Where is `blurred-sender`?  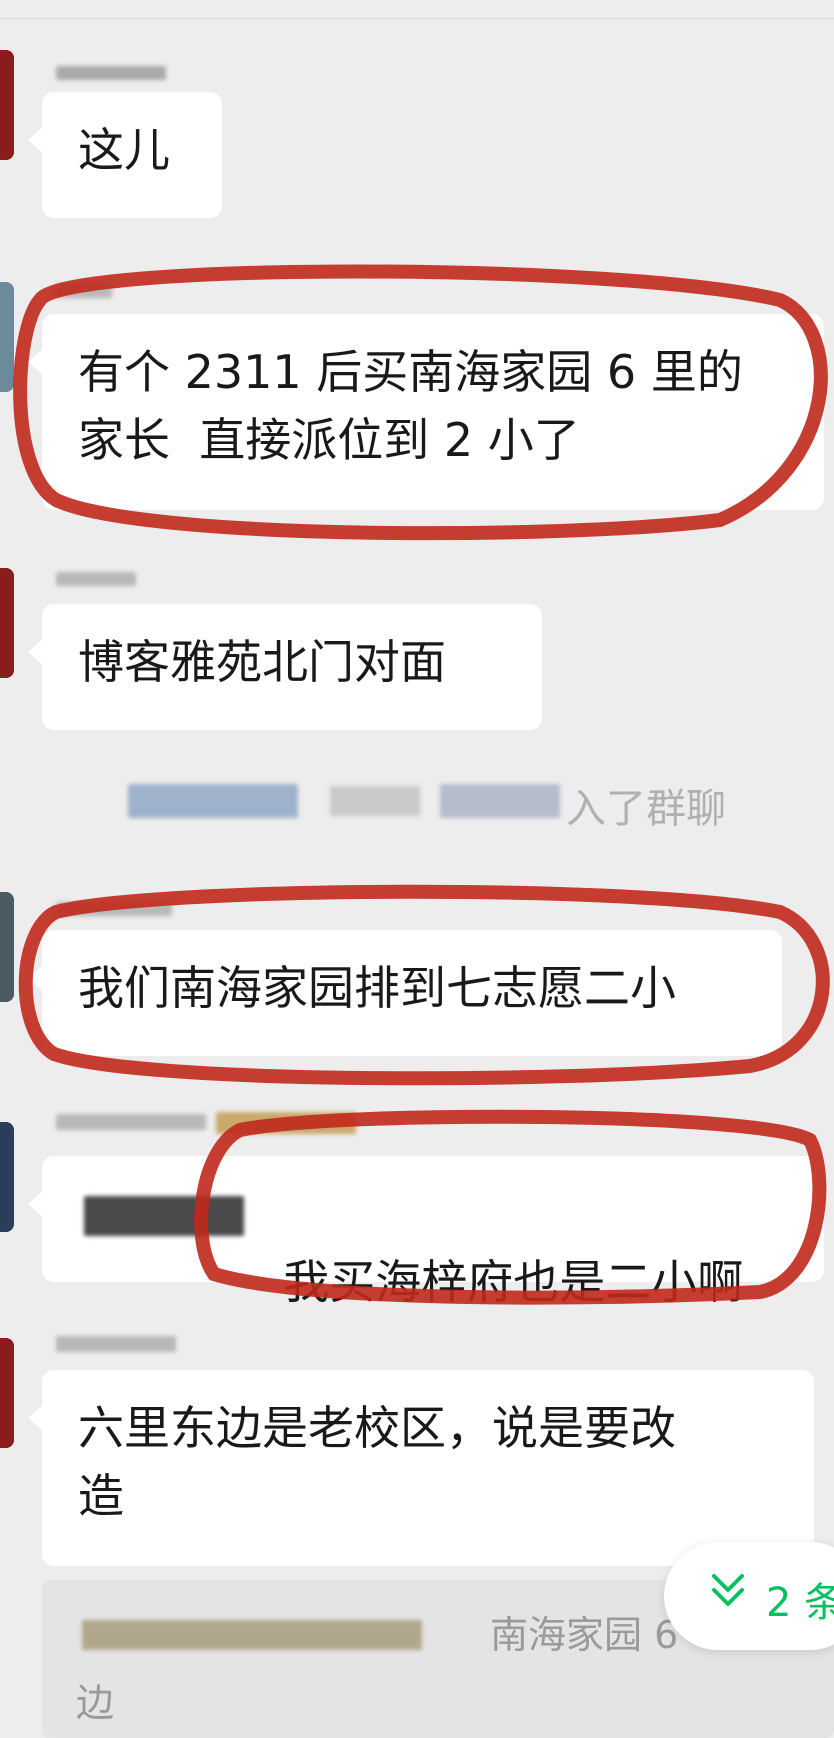 blurred-sender is located at coordinates (252, 1635).